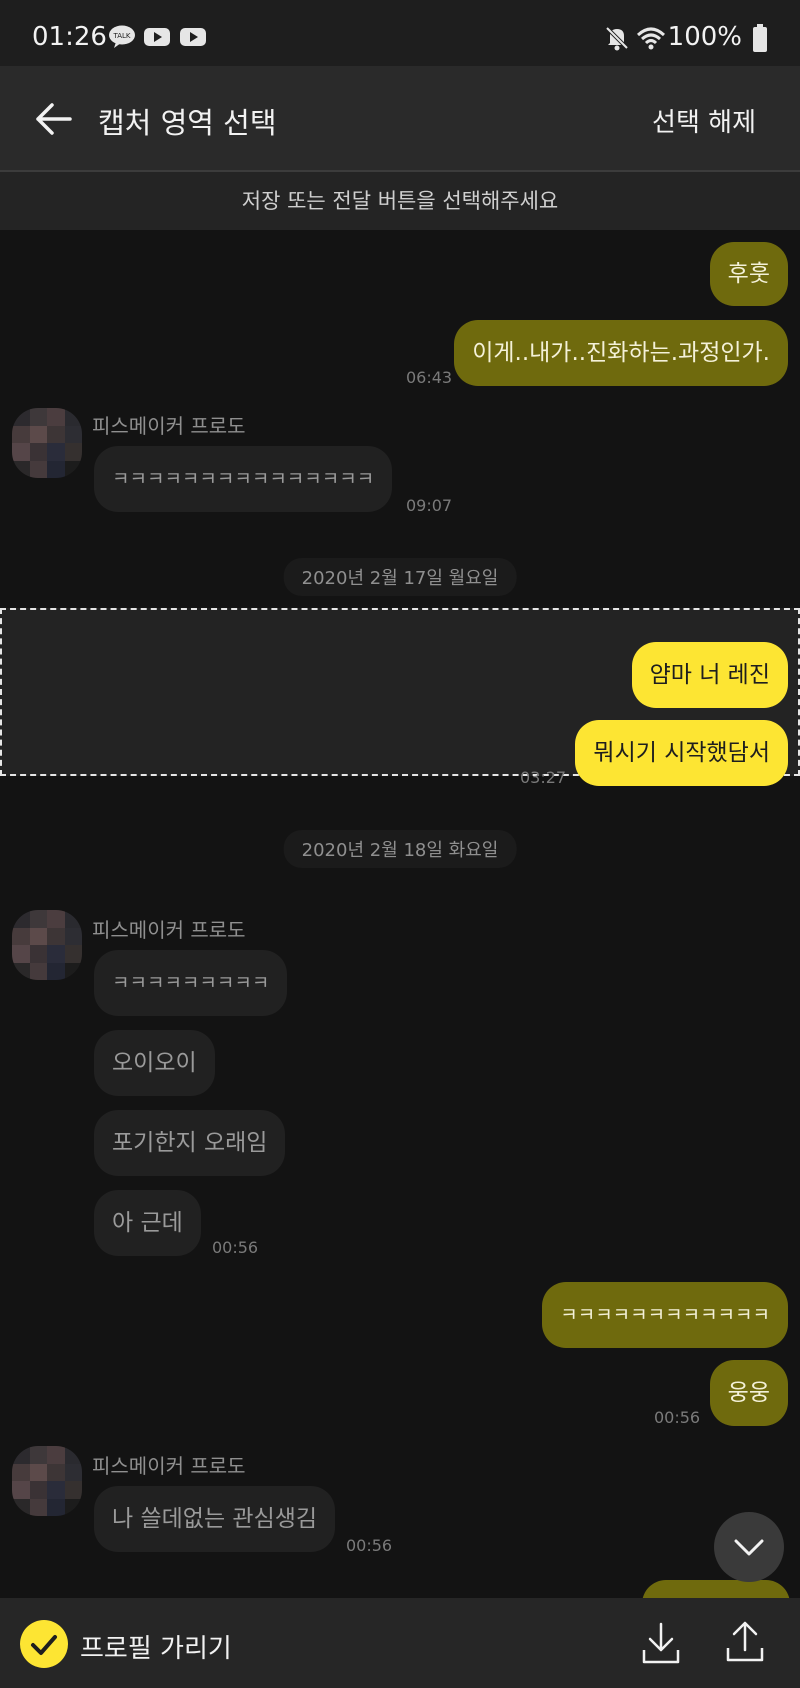 The image size is (800, 1688). What do you see at coordinates (651, 38) in the screenshot?
I see `wifi-icon` at bounding box center [651, 38].